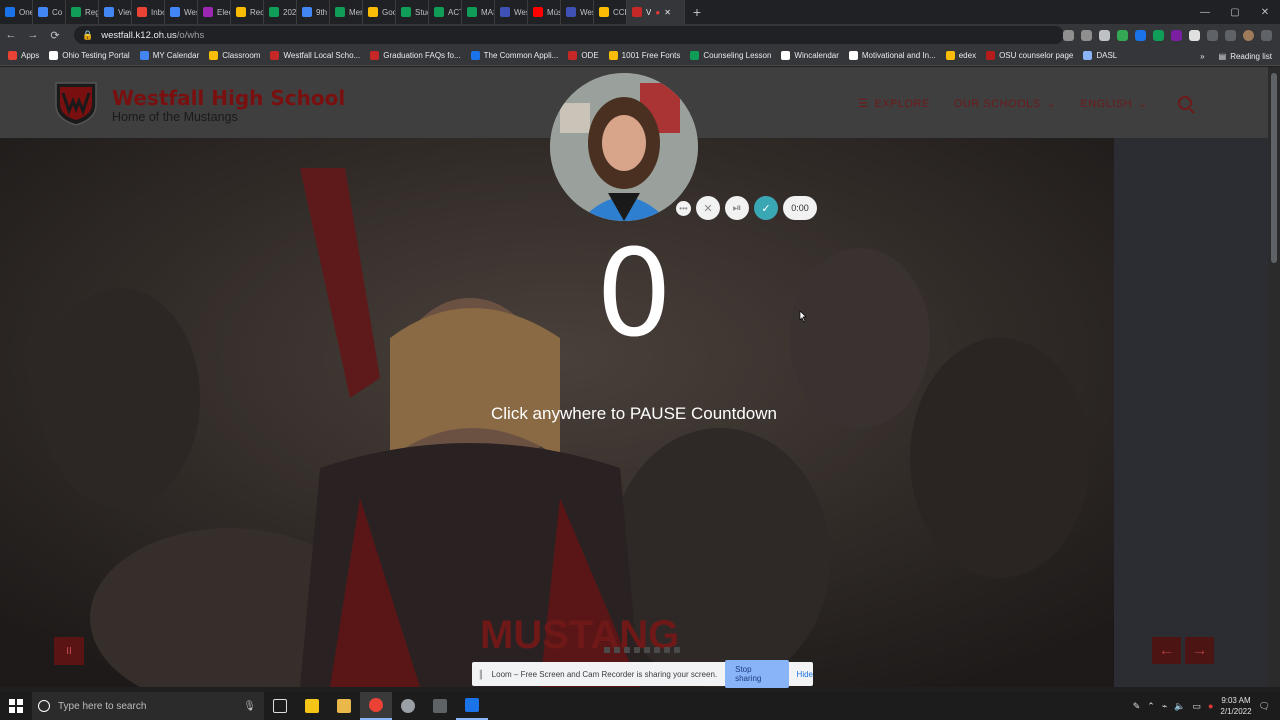 This screenshot has height=720, width=1280. Describe the element at coordinates (234, 55) in the screenshot. I see `bookmark-item: Classroom` at that location.